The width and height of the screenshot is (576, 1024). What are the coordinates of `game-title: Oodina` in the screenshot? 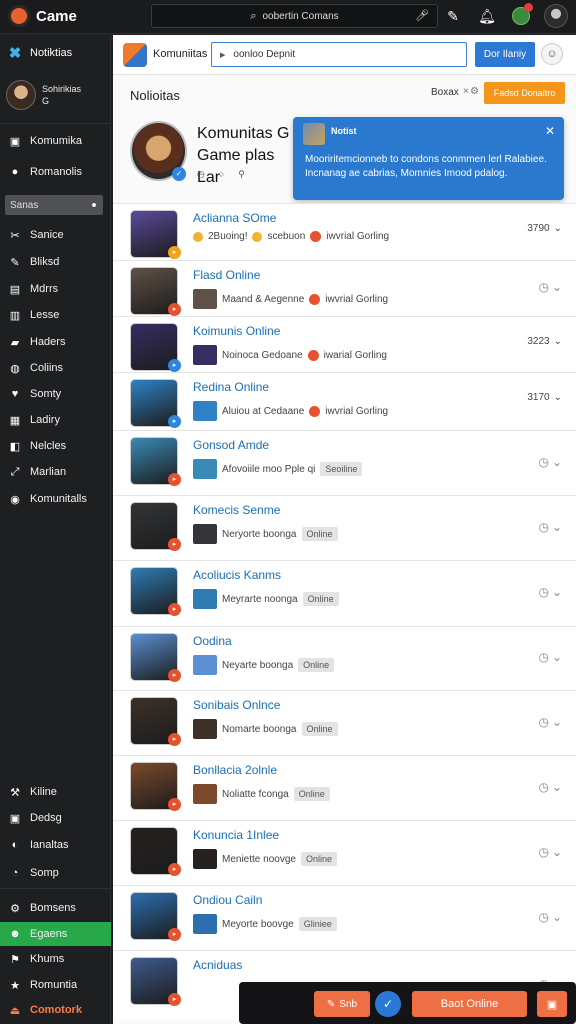 It's located at (212, 641).